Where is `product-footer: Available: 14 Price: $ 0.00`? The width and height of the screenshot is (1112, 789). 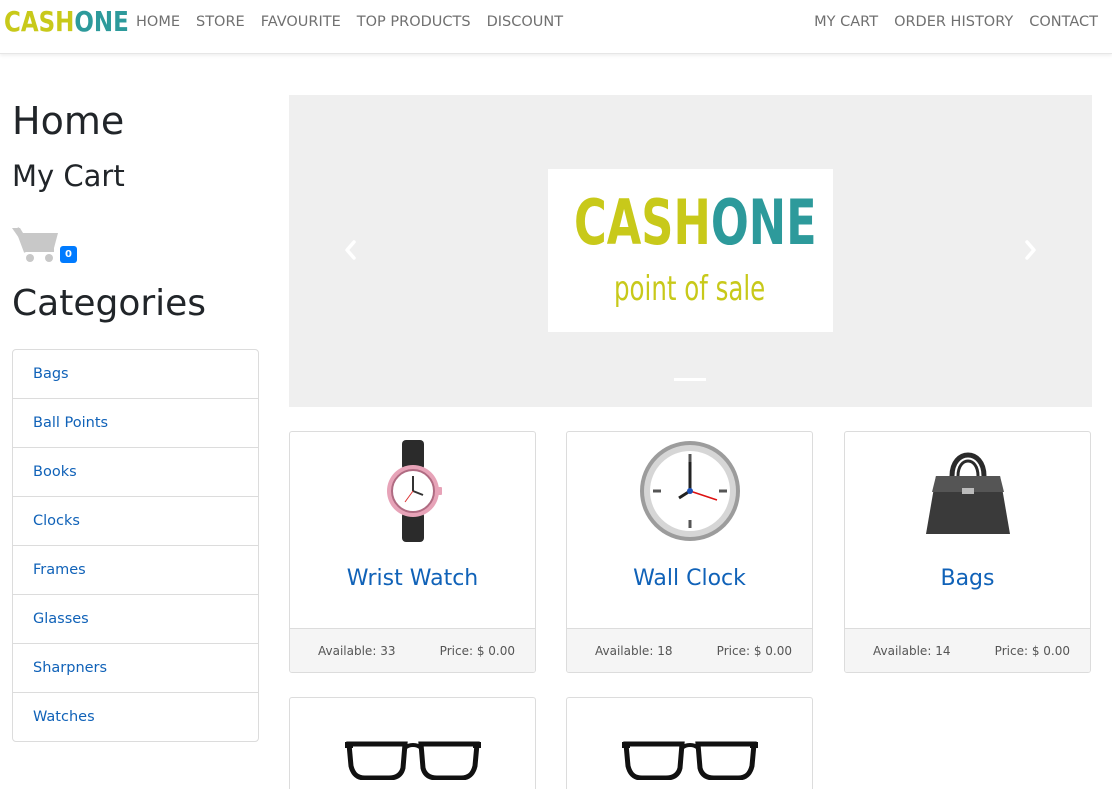
product-footer: Available: 14 Price: $ 0.00 is located at coordinates (967, 650).